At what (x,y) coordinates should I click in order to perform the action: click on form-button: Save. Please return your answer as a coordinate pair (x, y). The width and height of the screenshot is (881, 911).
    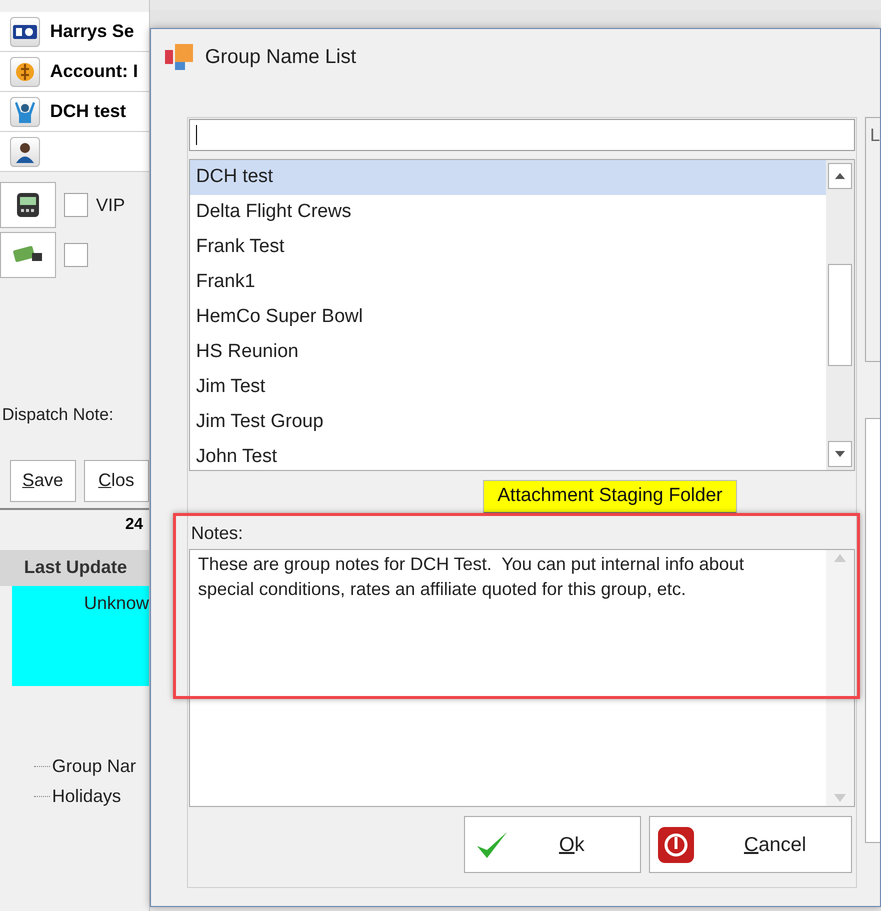
    Looking at the image, I should click on (43, 481).